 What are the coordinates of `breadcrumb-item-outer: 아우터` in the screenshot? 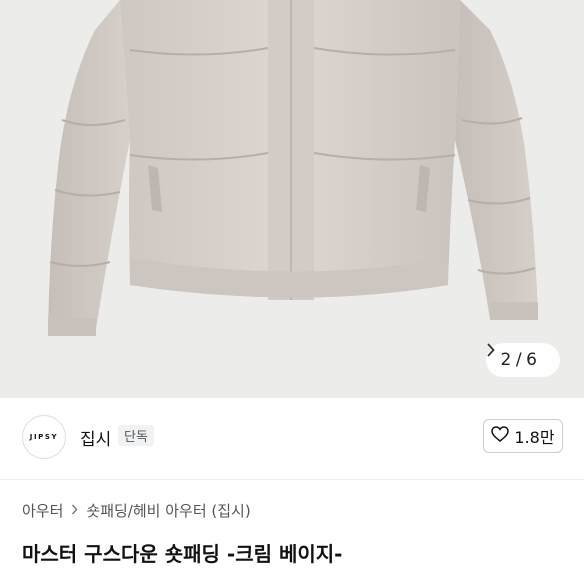 It's located at (42, 510).